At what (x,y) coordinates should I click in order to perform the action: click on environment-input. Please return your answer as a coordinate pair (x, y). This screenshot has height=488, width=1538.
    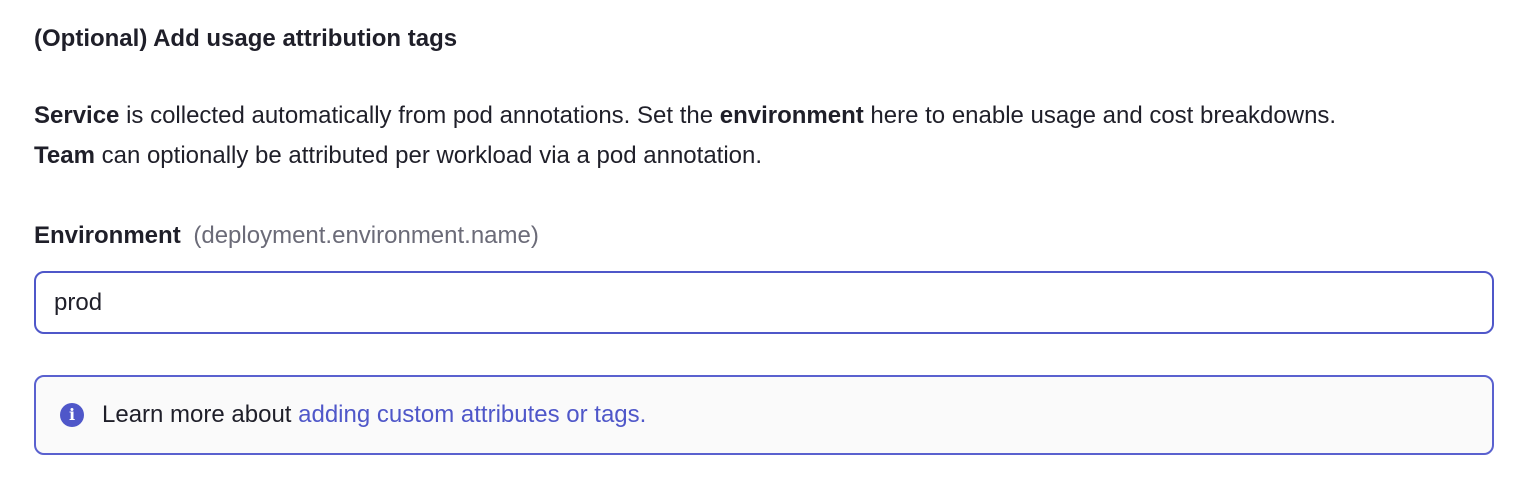
    Looking at the image, I should click on (764, 302).